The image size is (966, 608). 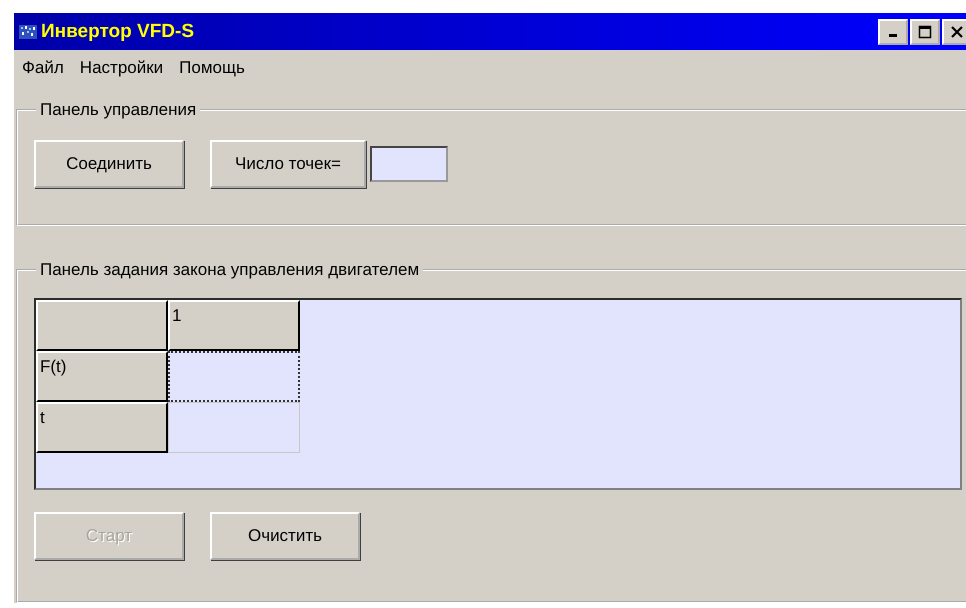 I want to click on maximize-icon, so click(x=925, y=31).